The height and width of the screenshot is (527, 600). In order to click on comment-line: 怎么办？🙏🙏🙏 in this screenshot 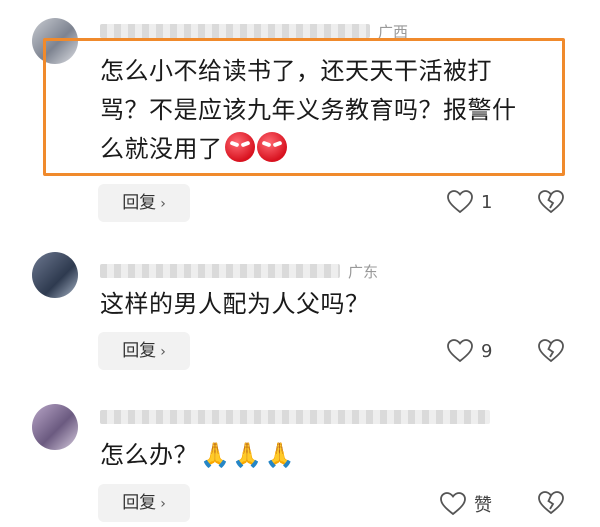, I will do `click(197, 455)`.